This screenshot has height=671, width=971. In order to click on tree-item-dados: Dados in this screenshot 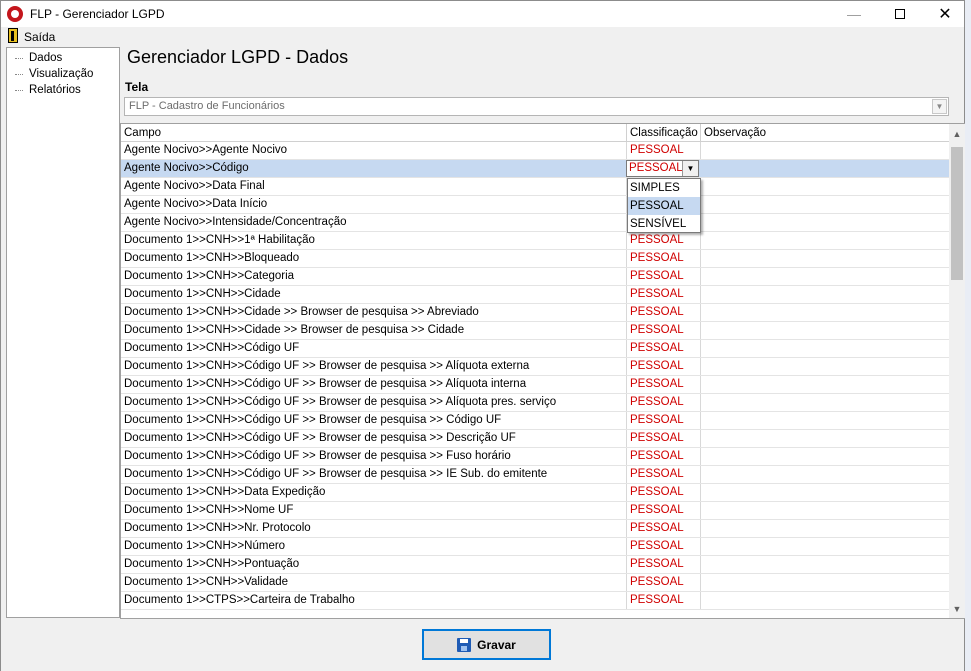, I will do `click(38, 58)`.